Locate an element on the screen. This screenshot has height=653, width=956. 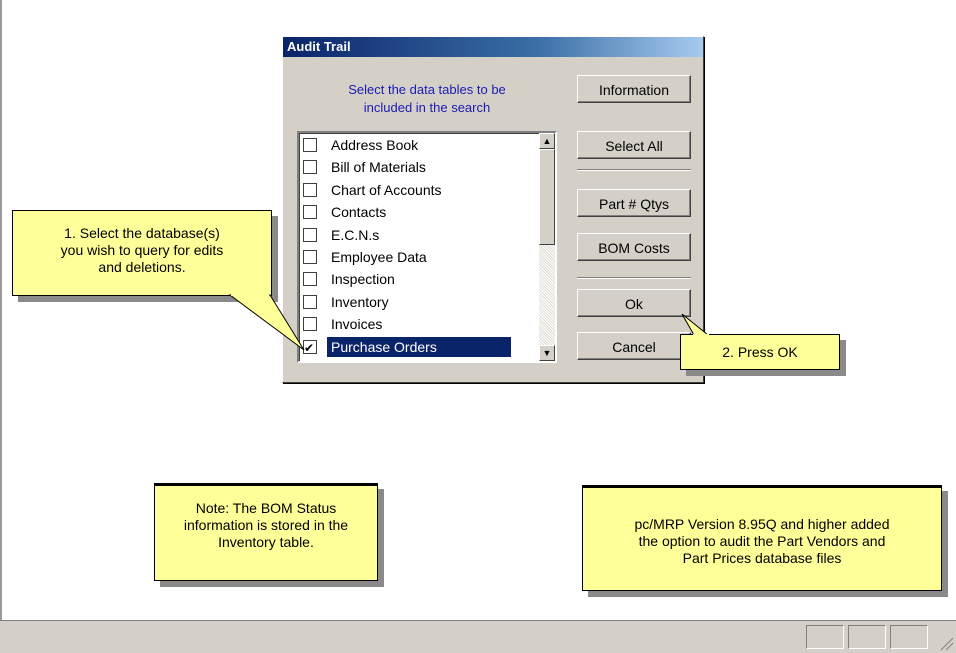
cancel-button: Cancel is located at coordinates (634, 346).